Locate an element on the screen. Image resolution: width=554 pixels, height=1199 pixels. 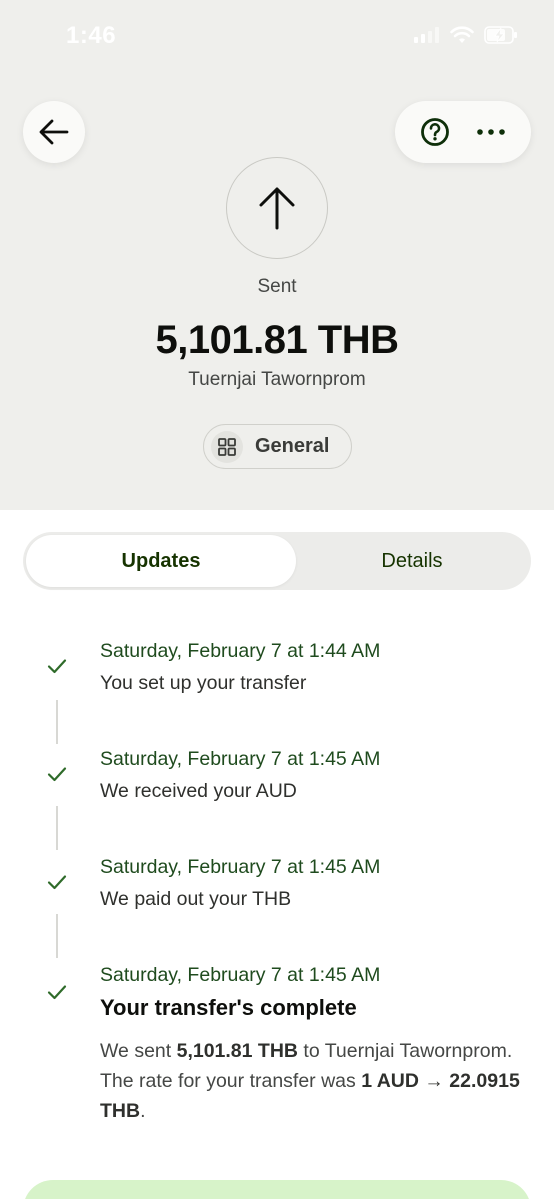
status-time: 1:46 is located at coordinates (91, 35).